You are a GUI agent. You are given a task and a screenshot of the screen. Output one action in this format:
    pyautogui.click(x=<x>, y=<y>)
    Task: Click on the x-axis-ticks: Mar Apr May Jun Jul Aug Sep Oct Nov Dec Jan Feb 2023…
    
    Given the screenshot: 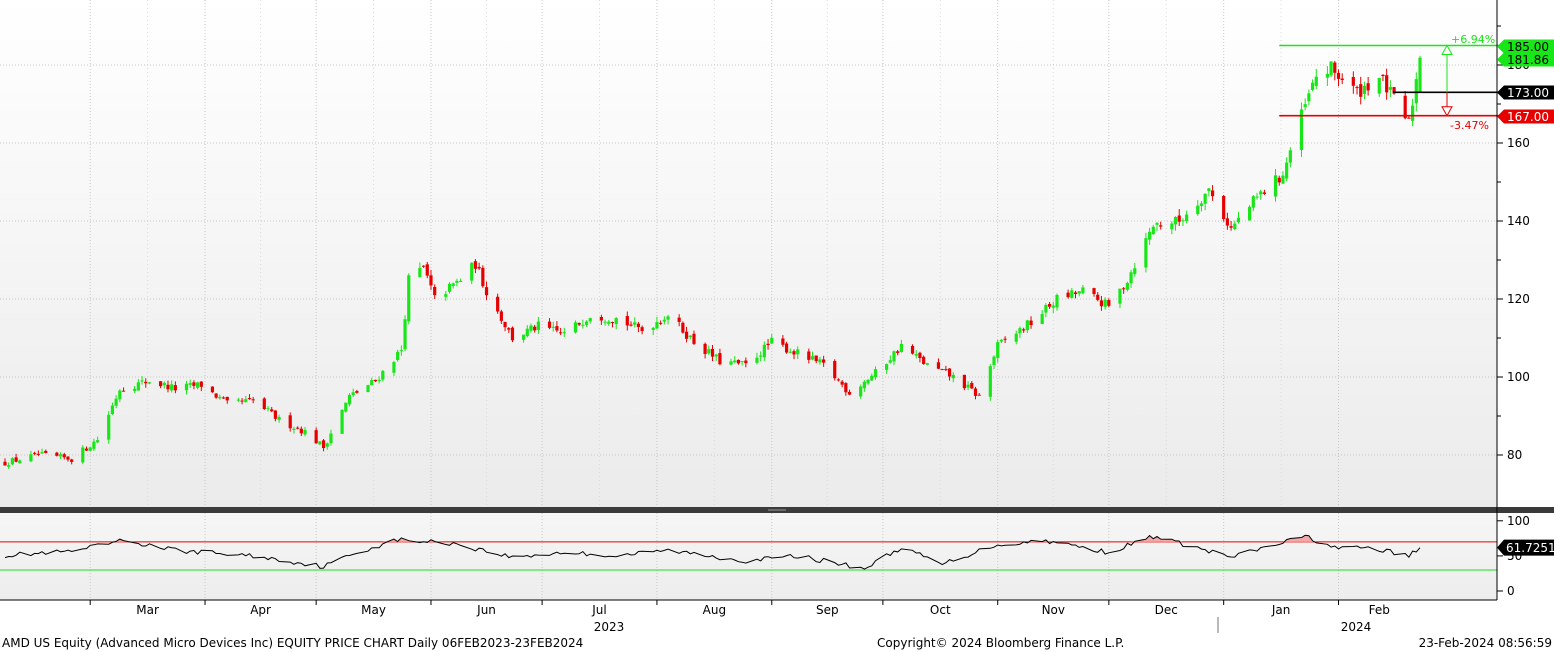 What is the action you would take?
    pyautogui.click(x=739, y=617)
    